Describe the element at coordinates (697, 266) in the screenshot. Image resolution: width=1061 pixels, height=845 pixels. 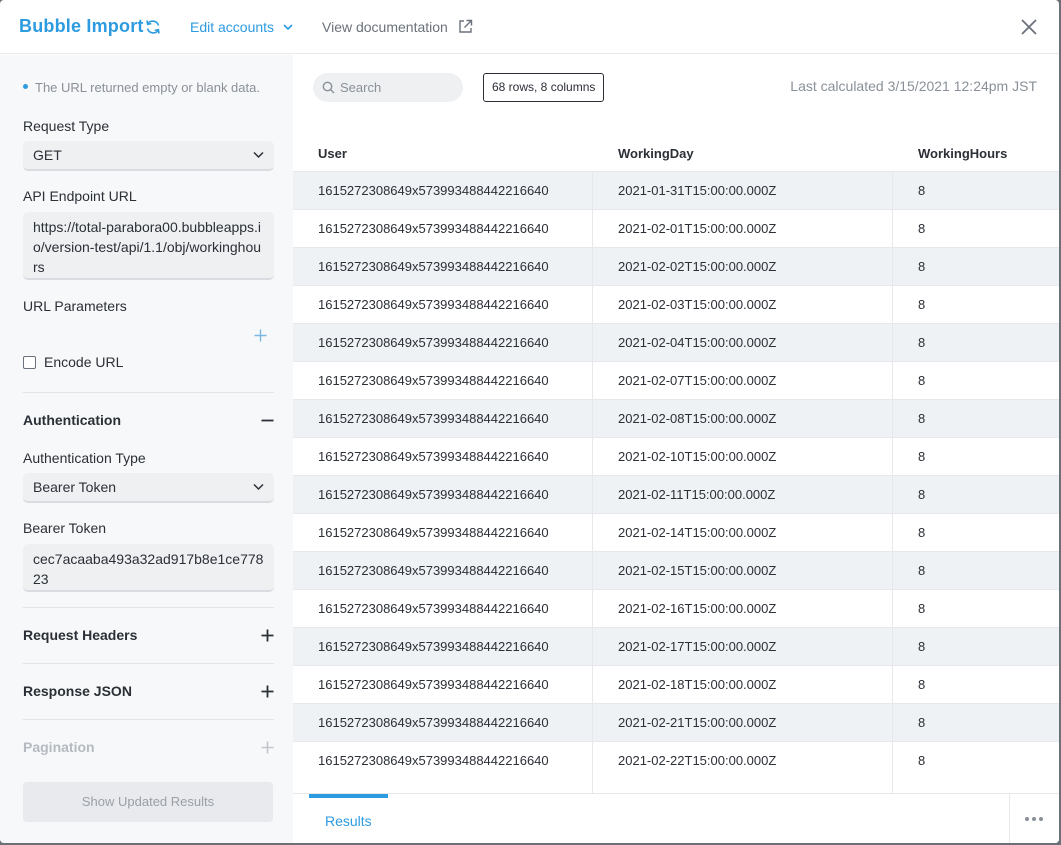
I see `table-cell: 2021-02-02T15:00:00.000Z` at that location.